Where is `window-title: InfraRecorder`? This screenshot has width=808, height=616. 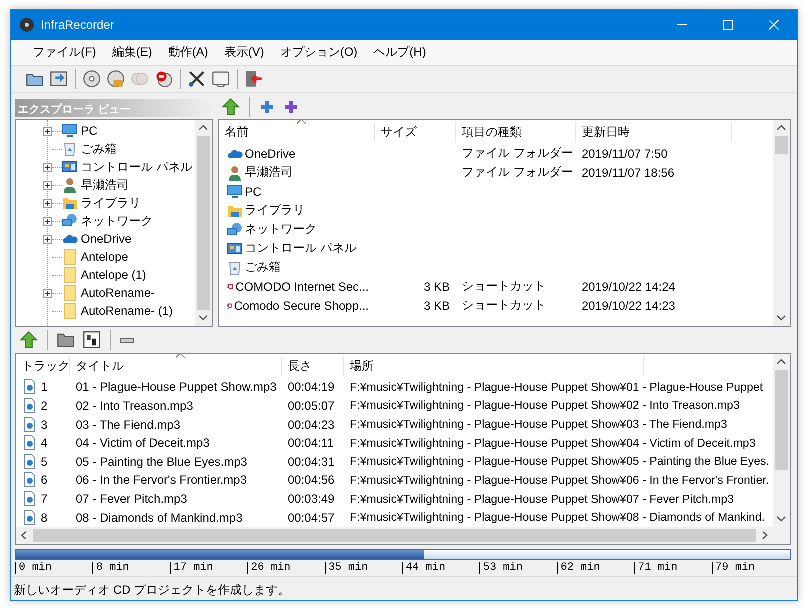
window-title: InfraRecorder is located at coordinates (78, 25).